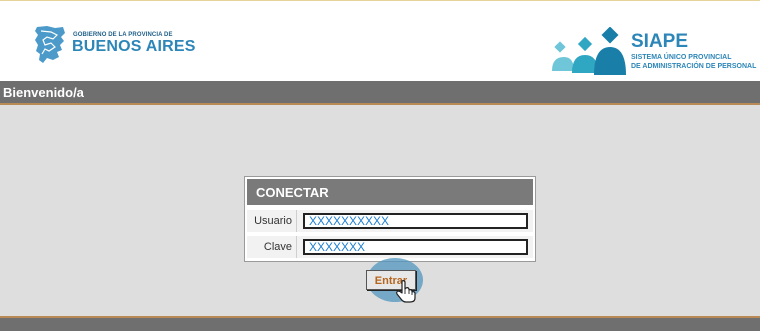 The width and height of the screenshot is (760, 331). Describe the element at coordinates (415, 221) in the screenshot. I see `username-input: XXXXXXXXXX` at that location.